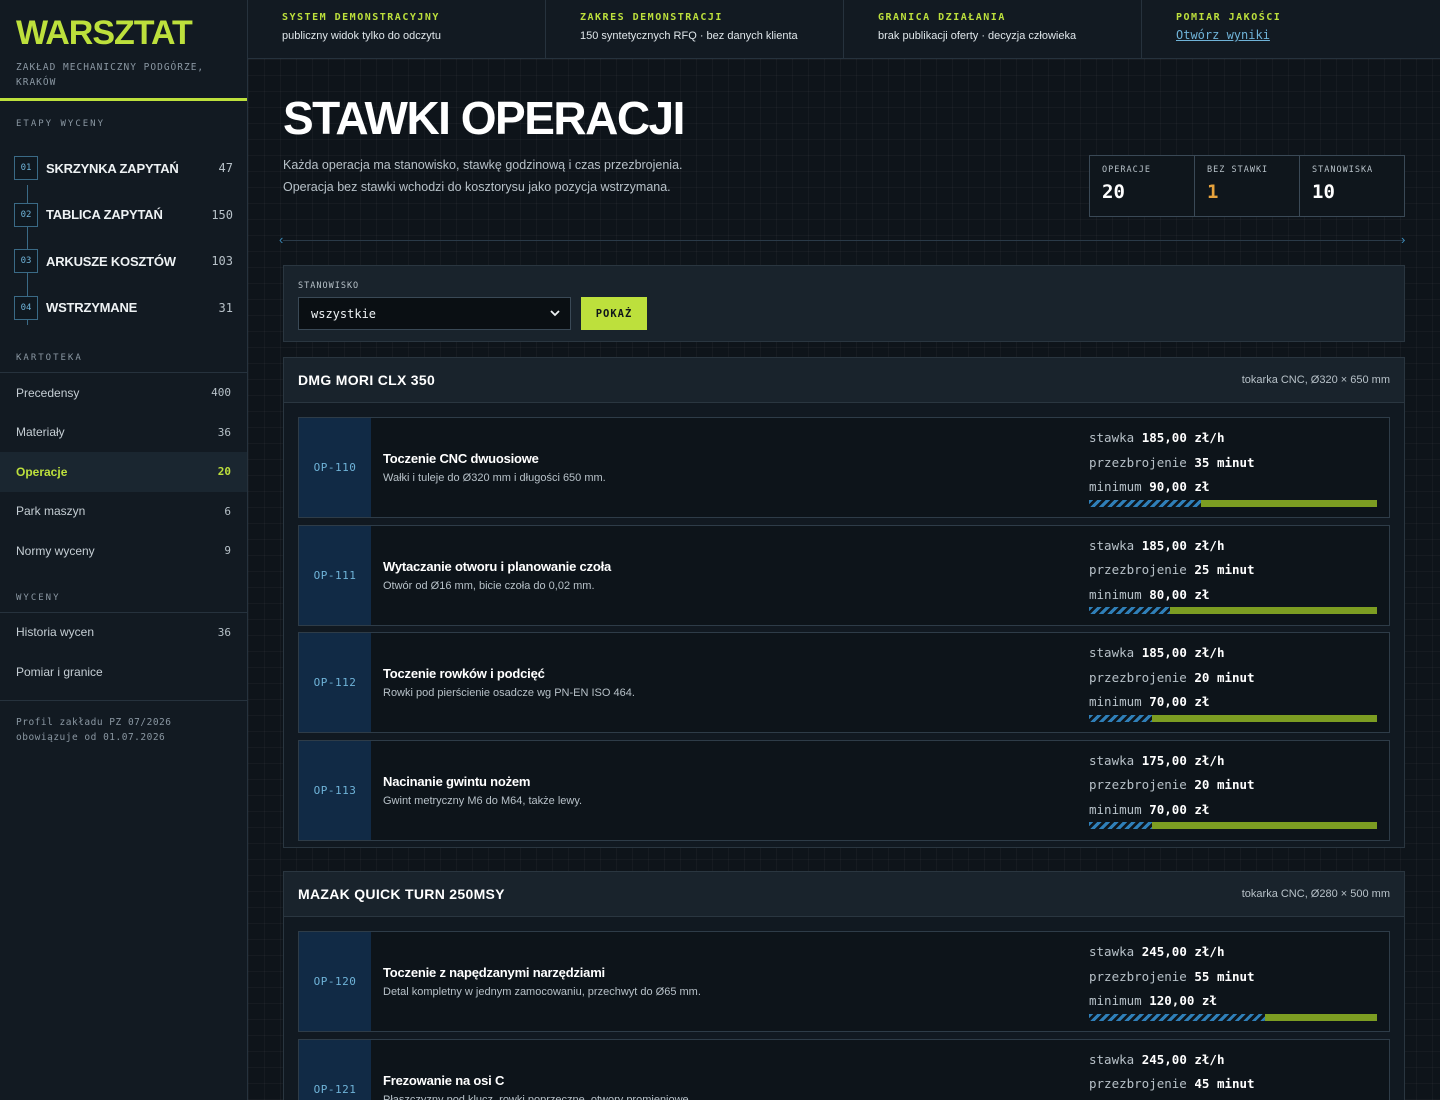 This screenshot has width=1440, height=1100. Describe the element at coordinates (123, 215) in the screenshot. I see `stage-item-board: 02 TABLICA ZAPYTAŃ 150` at that location.